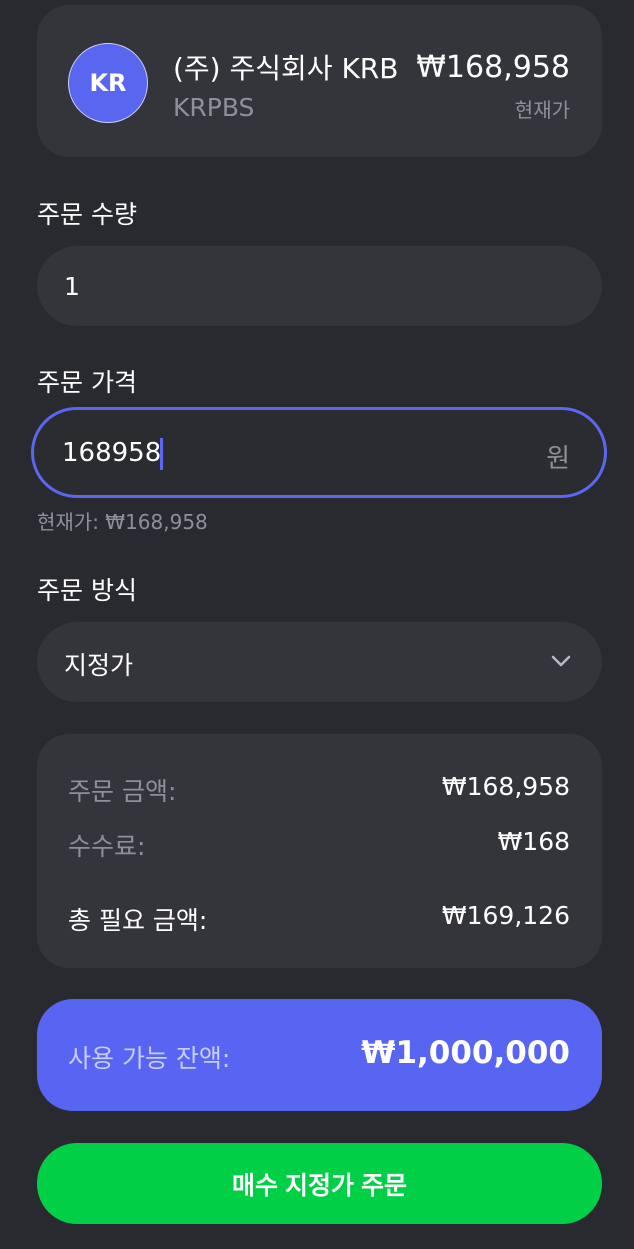 This screenshot has height=1249, width=634. Describe the element at coordinates (122, 522) in the screenshot. I see `current-price-hint: 현재가: ₩168,958` at that location.